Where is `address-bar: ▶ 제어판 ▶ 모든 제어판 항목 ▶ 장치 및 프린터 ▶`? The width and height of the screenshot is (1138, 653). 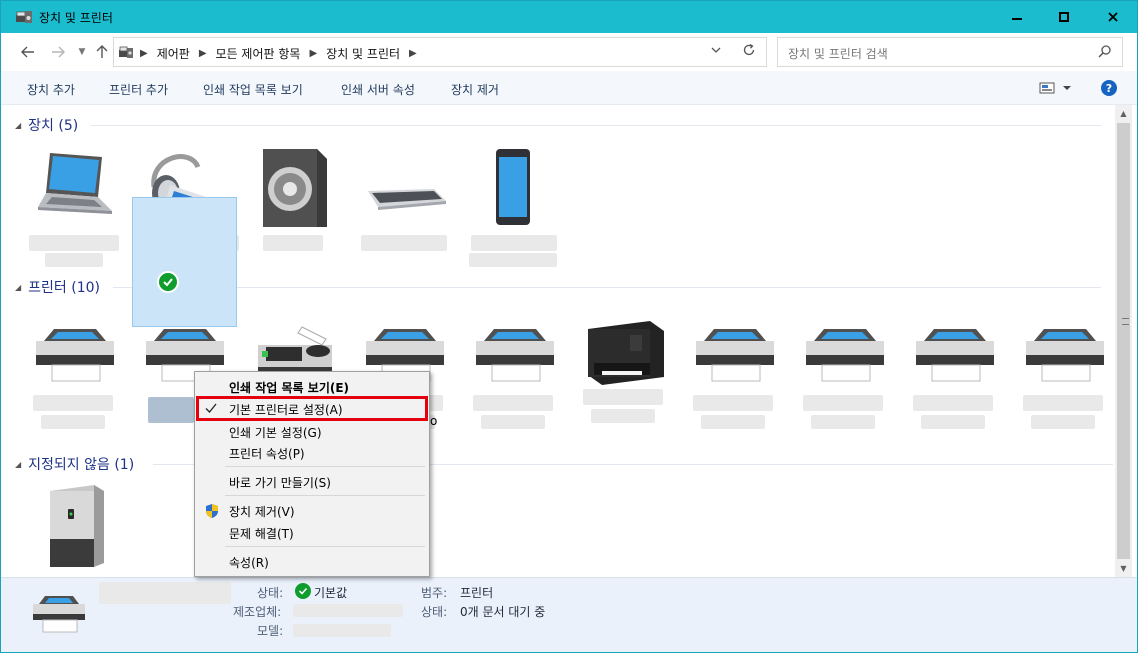
address-bar: ▶ 제어판 ▶ 모든 제어판 항목 ▶ 장치 및 프린터 ▶ is located at coordinates (440, 52).